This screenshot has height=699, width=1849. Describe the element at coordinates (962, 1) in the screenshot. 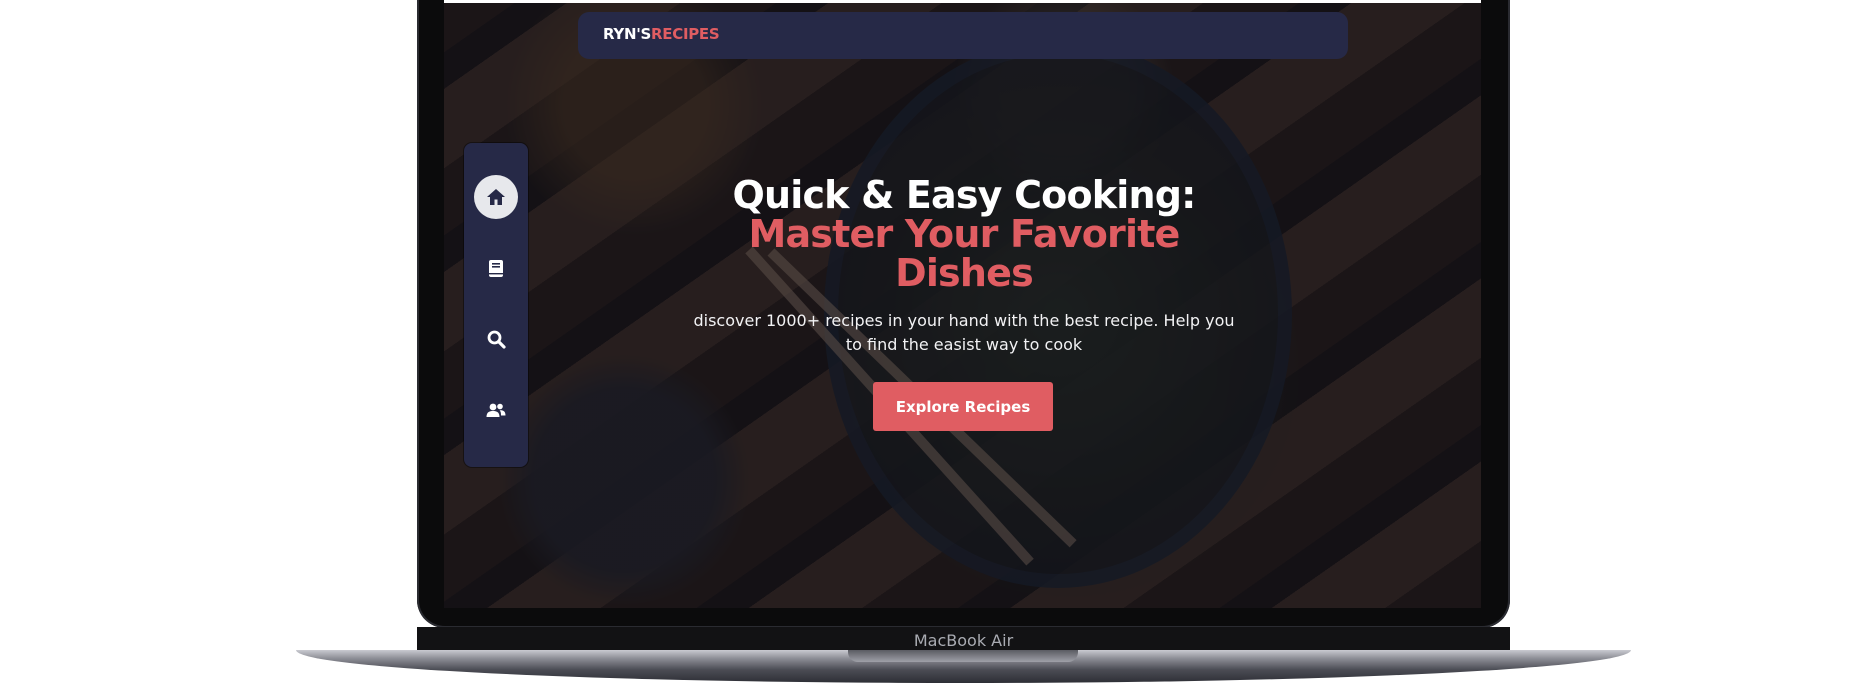

I see `screen-top-edge` at that location.